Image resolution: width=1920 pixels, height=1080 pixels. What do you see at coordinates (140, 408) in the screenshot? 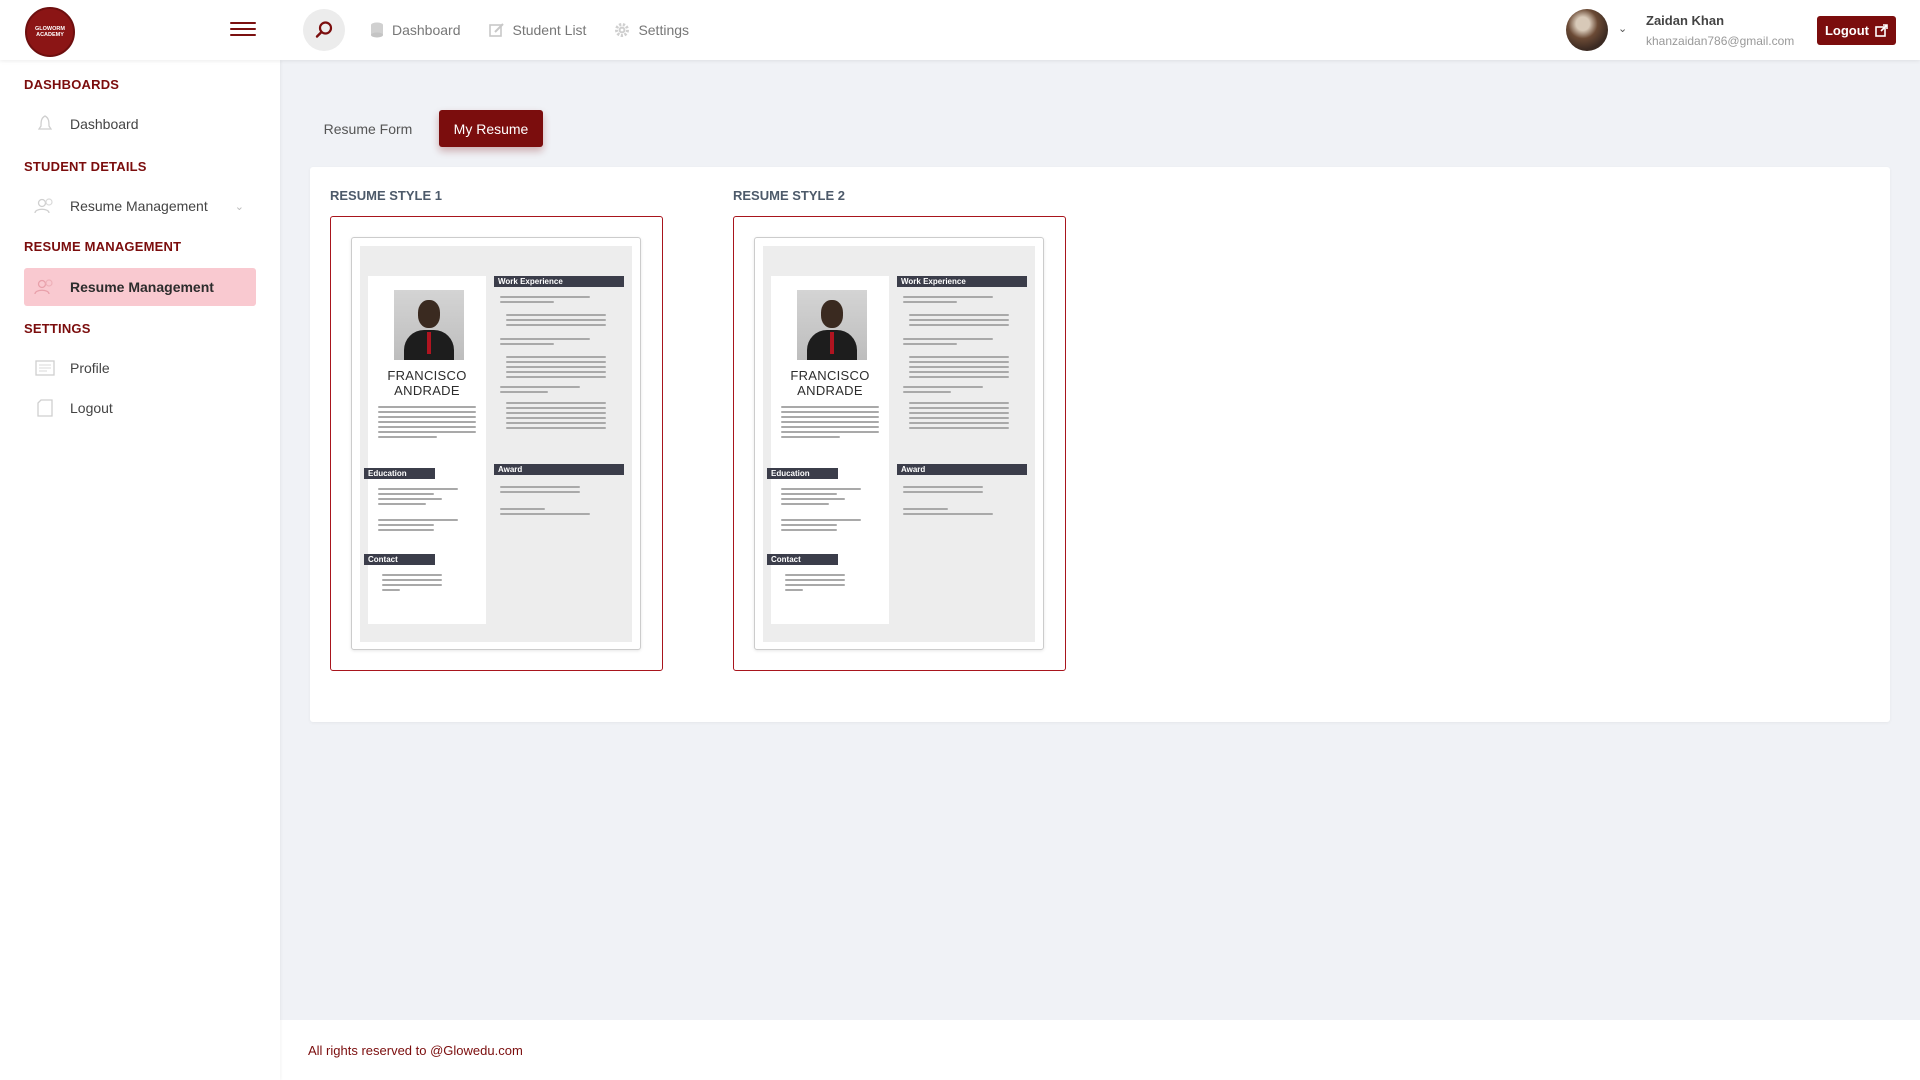
I see `sidebar-item-logout: Logout` at bounding box center [140, 408].